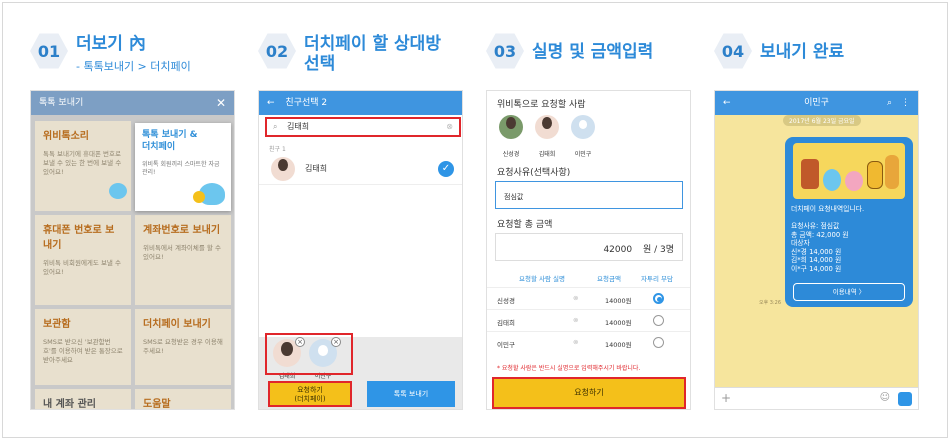 The image size is (950, 440). What do you see at coordinates (446, 169) in the screenshot?
I see `checkmark-icon: ✓` at bounding box center [446, 169].